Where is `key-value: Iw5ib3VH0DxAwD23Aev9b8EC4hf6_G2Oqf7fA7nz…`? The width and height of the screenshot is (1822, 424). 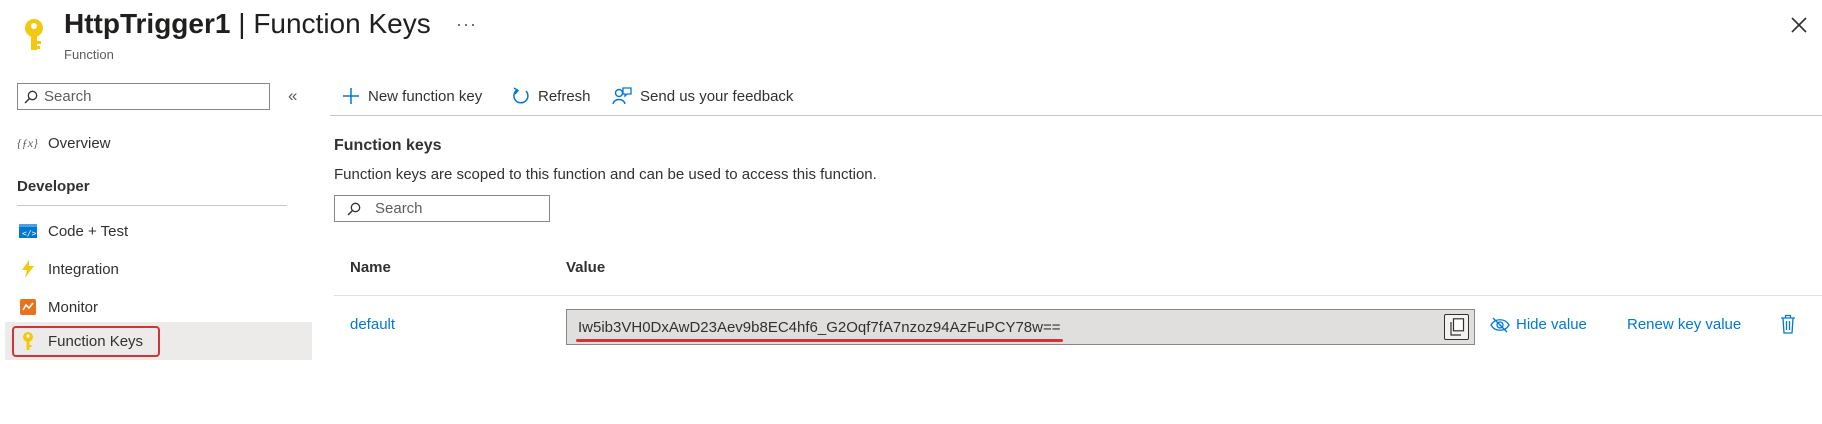 key-value: Iw5ib3VH0DxAwD23Aev9b8EC4hf6_G2Oqf7fA7nz… is located at coordinates (819, 327).